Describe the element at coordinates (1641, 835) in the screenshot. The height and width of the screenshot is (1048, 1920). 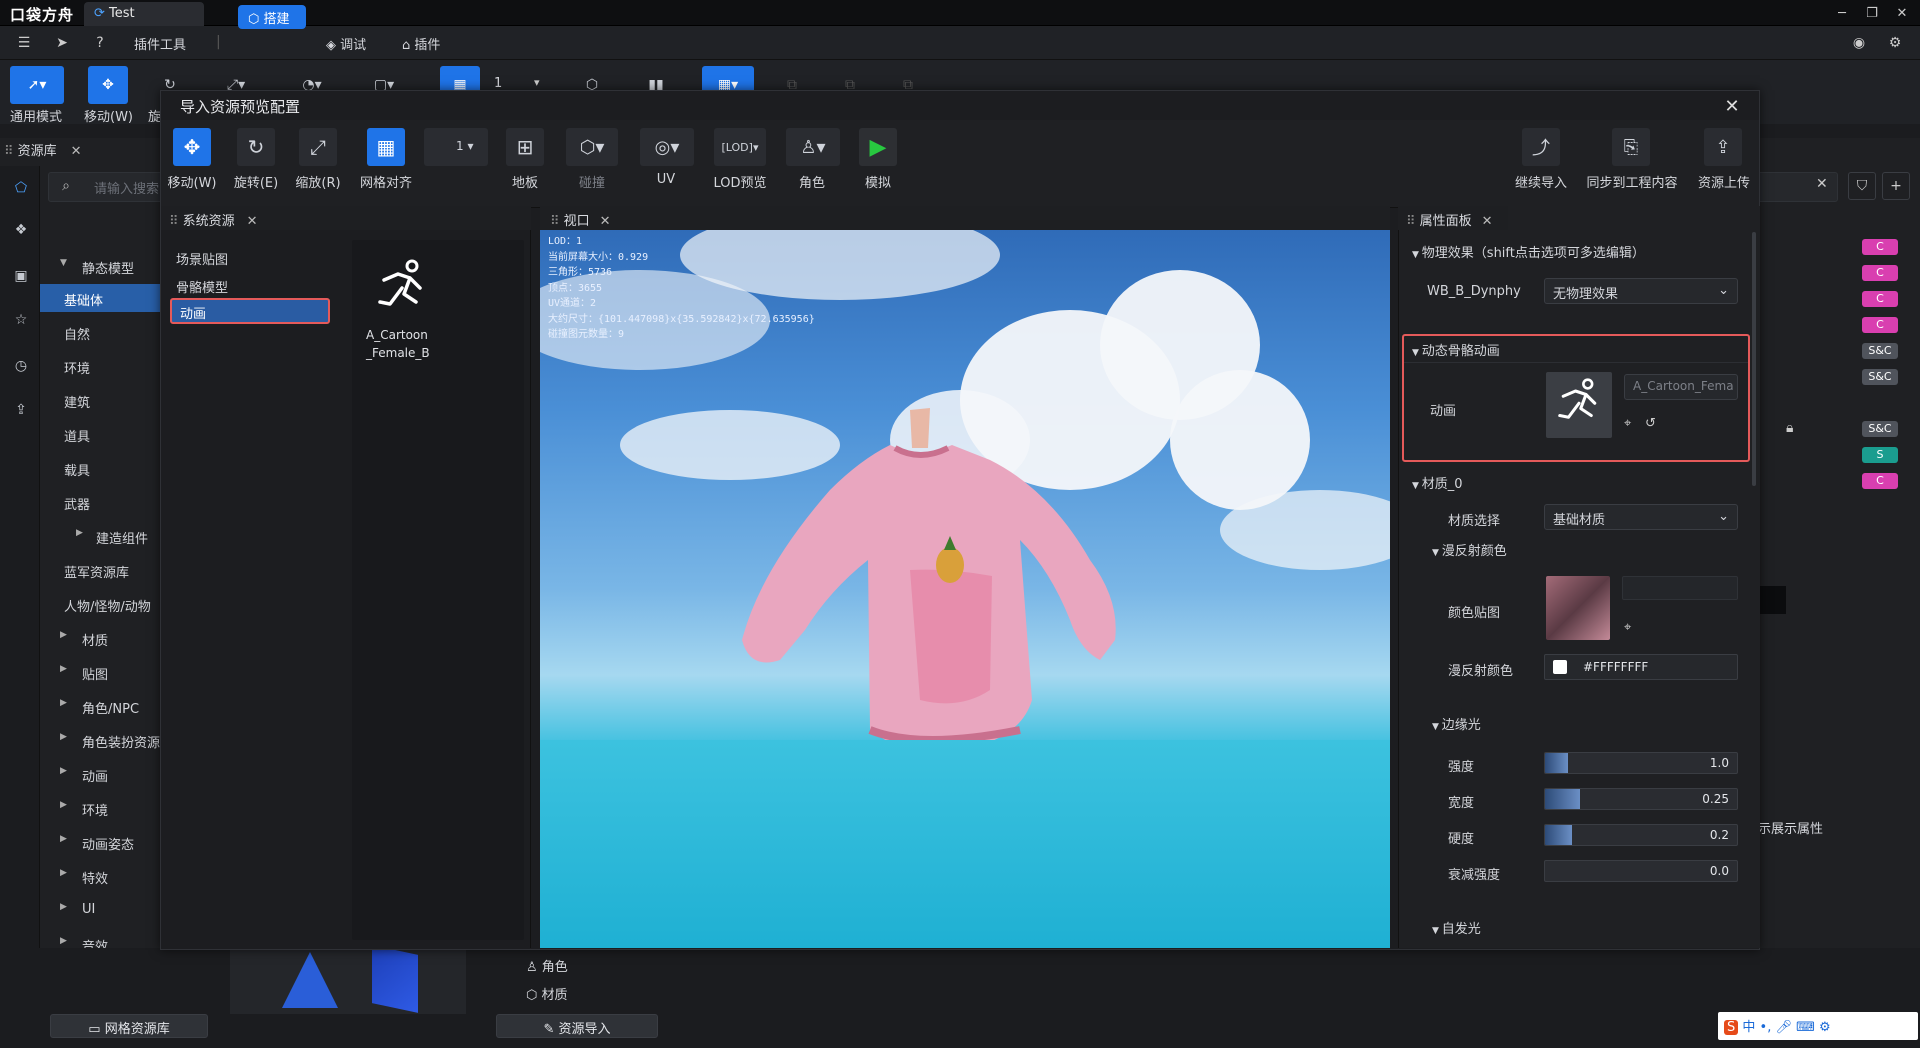
I see `hardness-slider: 0.2` at that location.